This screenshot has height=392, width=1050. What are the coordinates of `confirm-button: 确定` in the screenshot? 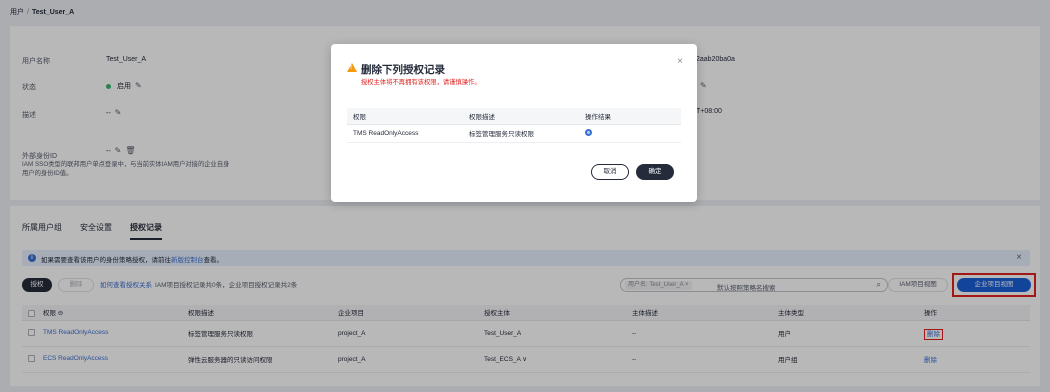 It's located at (655, 172).